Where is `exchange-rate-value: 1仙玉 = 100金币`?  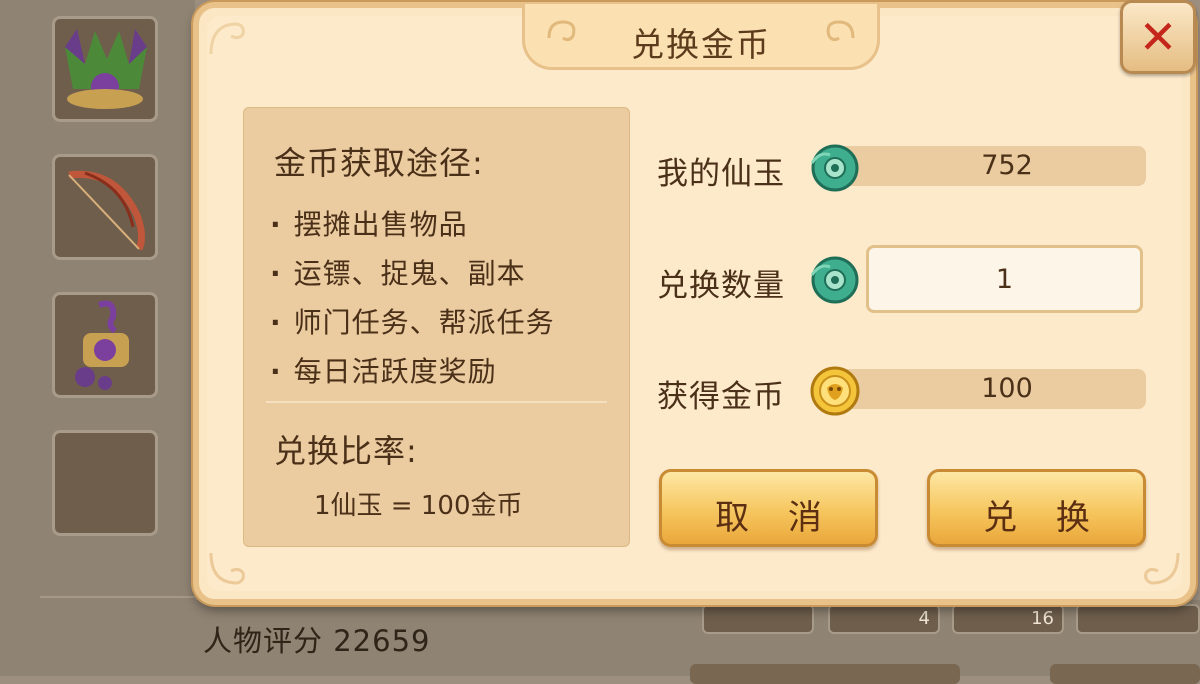
exchange-rate-value: 1仙玉 = 100金币 is located at coordinates (418, 506).